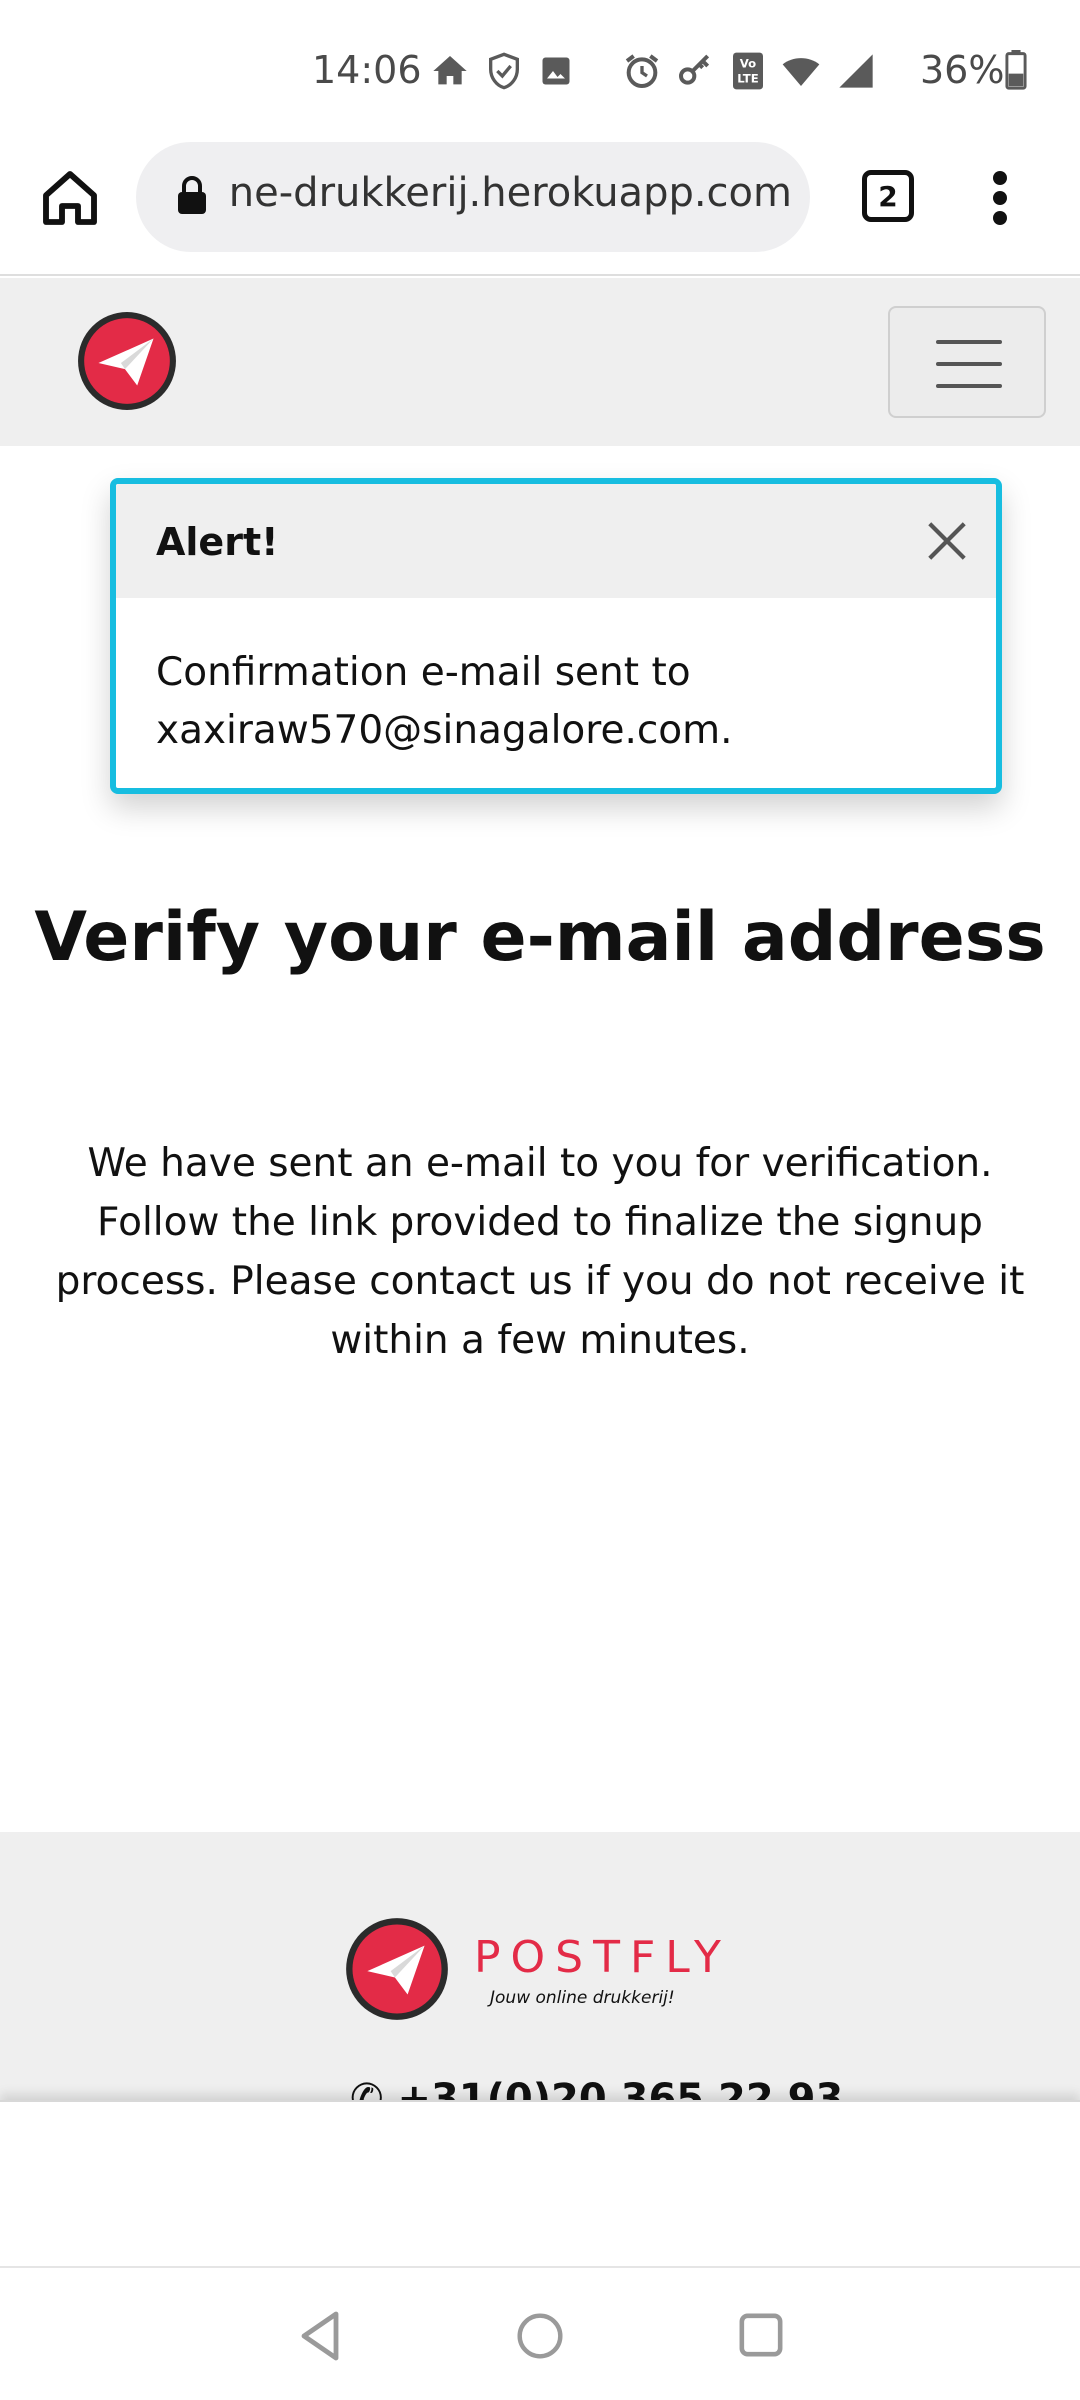 The height and width of the screenshot is (2400, 1080). Describe the element at coordinates (801, 72) in the screenshot. I see `wifi-icon` at that location.